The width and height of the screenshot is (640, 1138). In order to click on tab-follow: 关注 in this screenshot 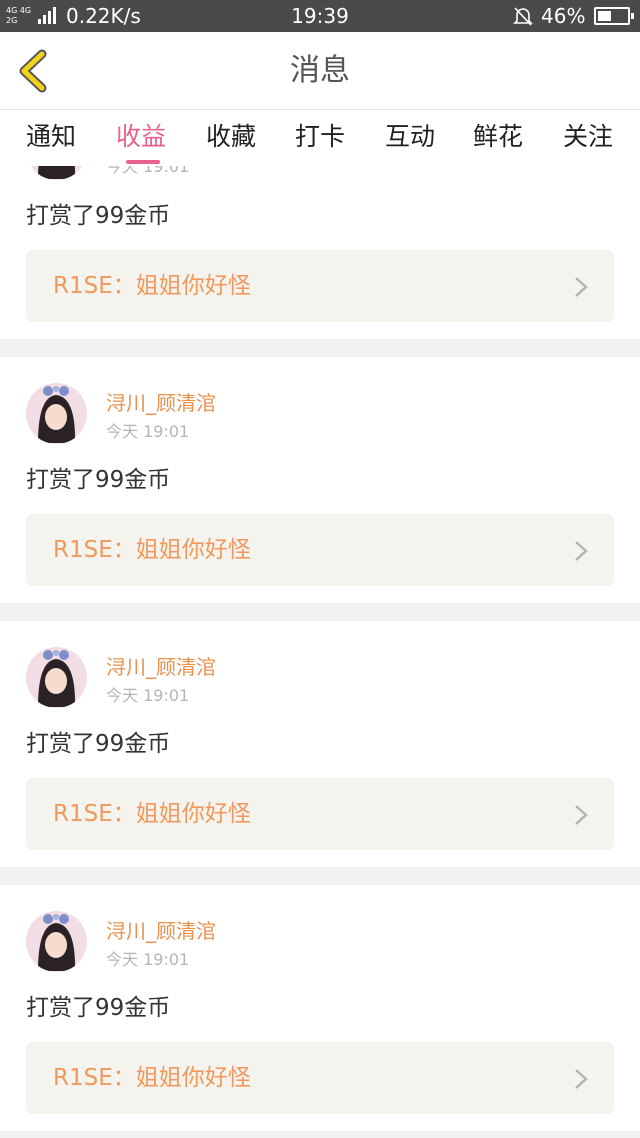, I will do `click(588, 137)`.